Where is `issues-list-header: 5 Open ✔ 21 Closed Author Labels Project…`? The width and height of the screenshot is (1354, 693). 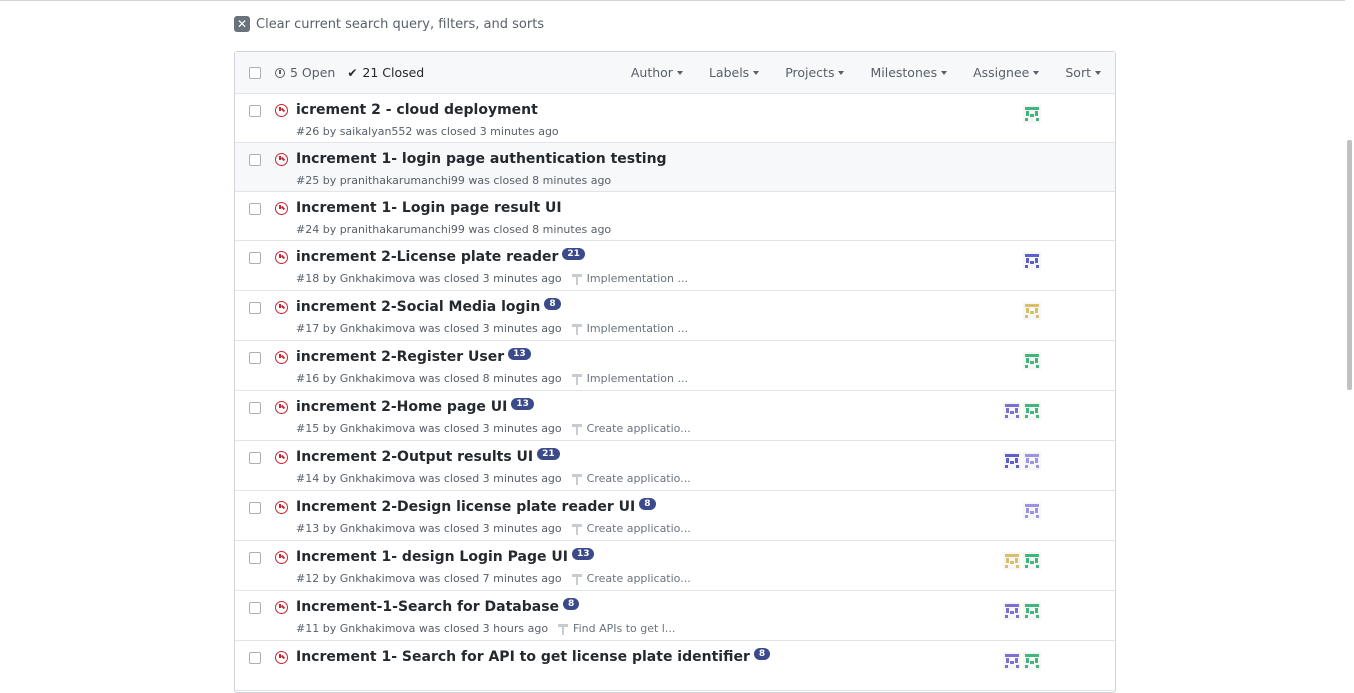
issues-list-header: 5 Open ✔ 21 Closed Author Labels Project… is located at coordinates (675, 73).